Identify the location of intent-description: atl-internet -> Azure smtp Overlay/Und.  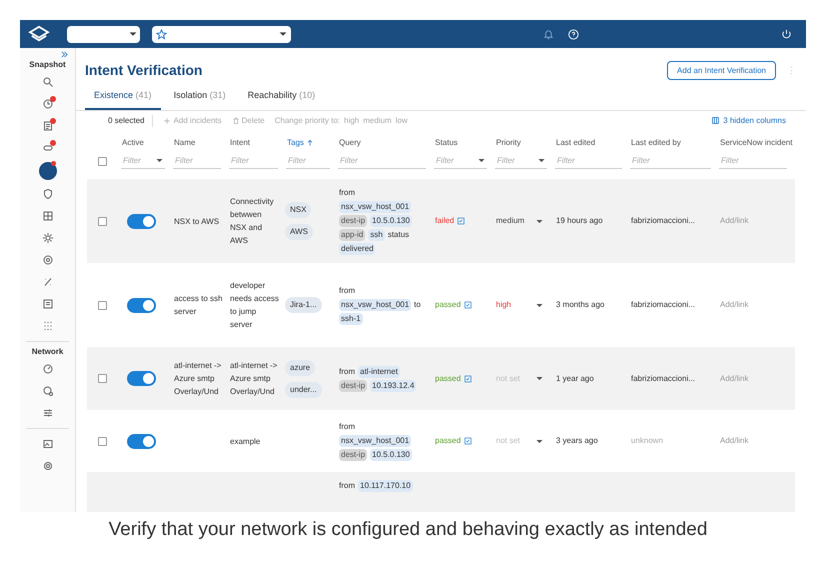
(254, 379).